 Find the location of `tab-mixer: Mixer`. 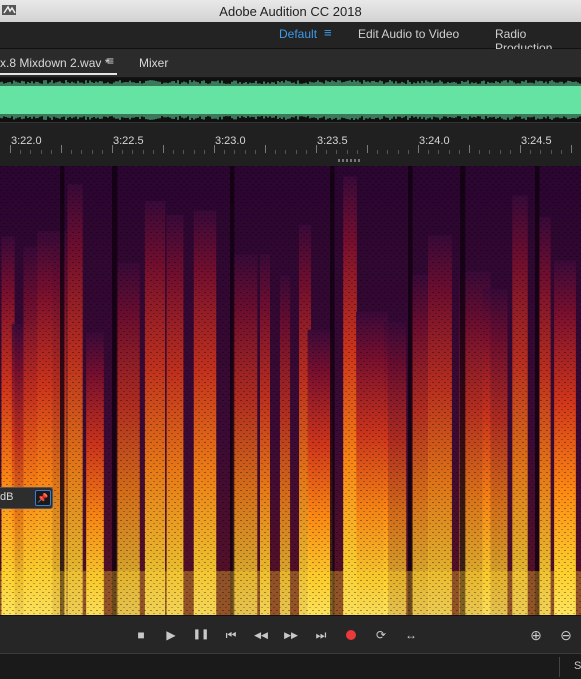

tab-mixer: Mixer is located at coordinates (153, 63).